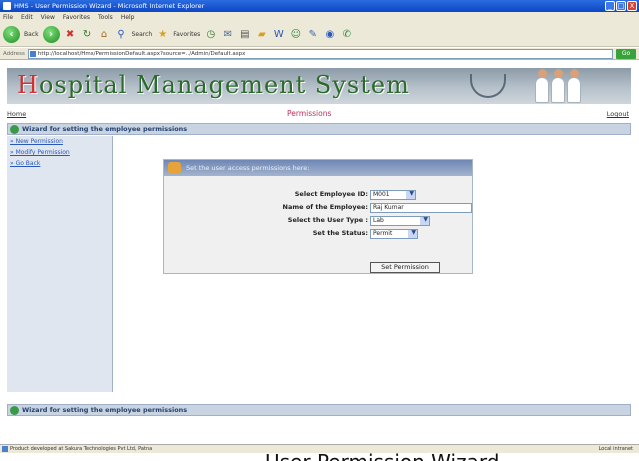 The height and width of the screenshot is (461, 639). I want to click on employee-name-field: Raj Kumar, so click(421, 208).